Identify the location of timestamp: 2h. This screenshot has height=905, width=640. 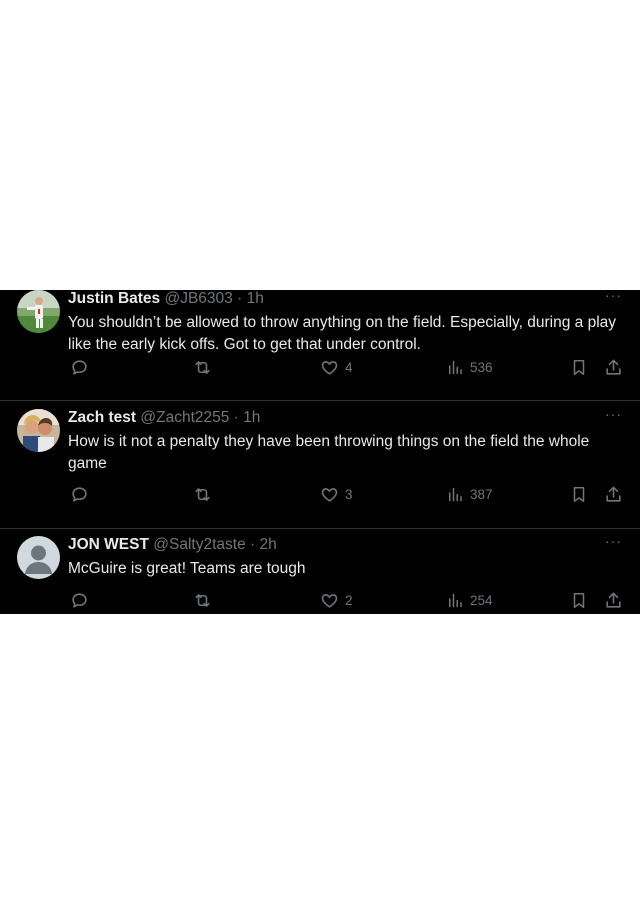
(267, 544).